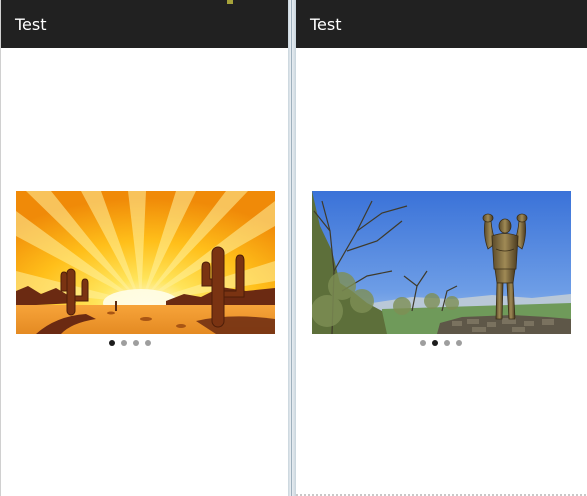  I want to click on divider-line, so click(291, 248).